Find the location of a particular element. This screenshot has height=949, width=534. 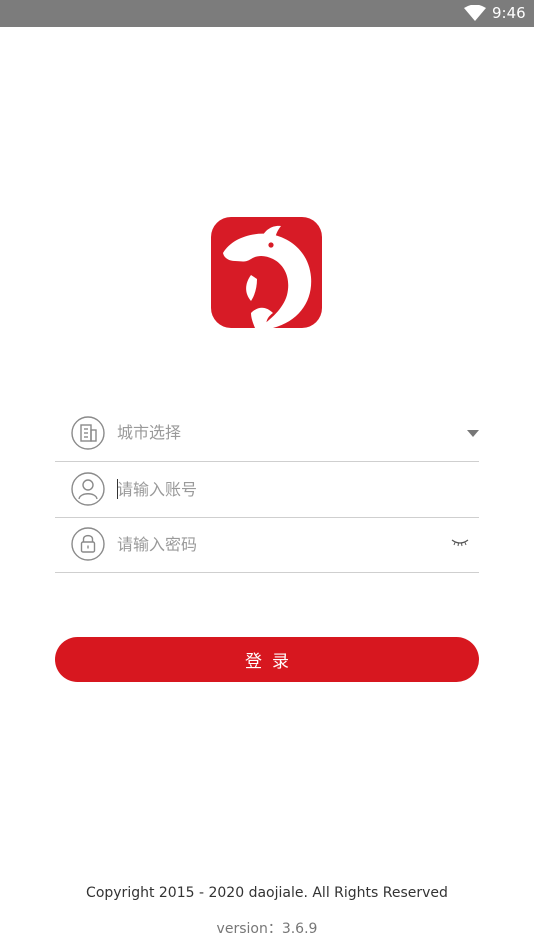

login-button: 登录 is located at coordinates (267, 659).